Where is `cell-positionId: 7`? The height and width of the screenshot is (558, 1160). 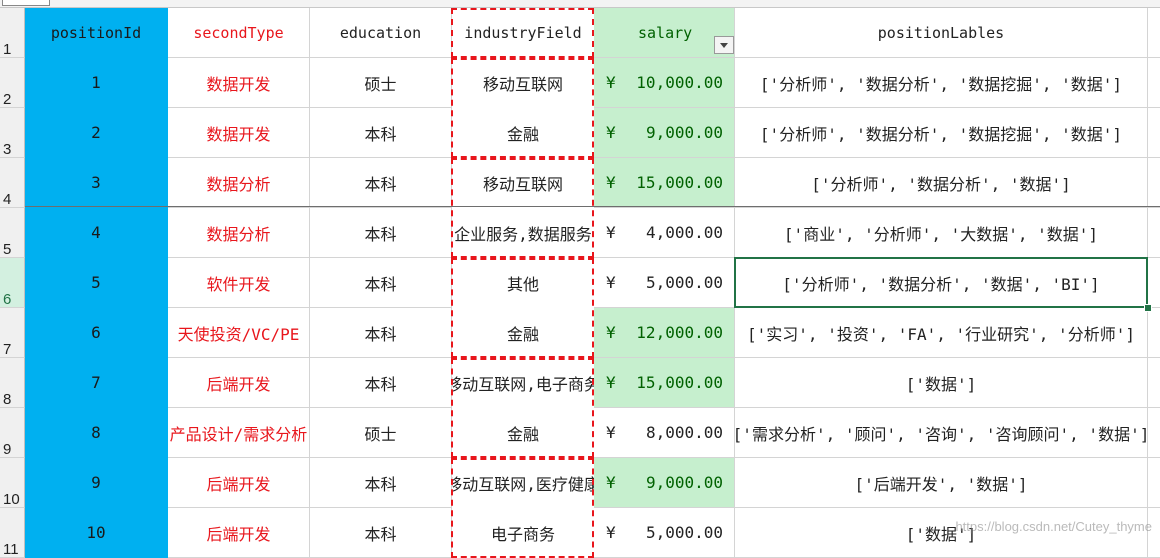
cell-positionId: 7 is located at coordinates (96, 383).